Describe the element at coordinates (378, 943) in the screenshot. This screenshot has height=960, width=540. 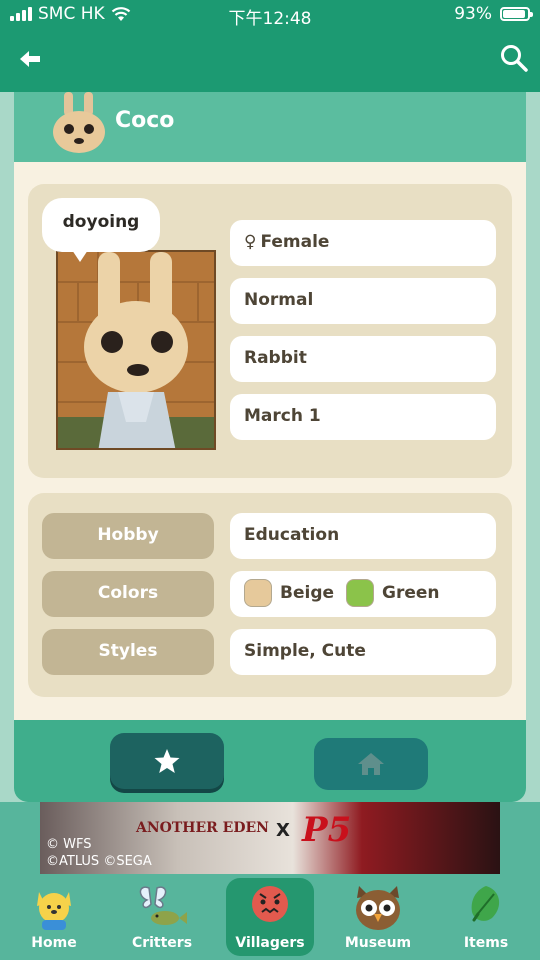
I see `tab-label: Museum` at that location.